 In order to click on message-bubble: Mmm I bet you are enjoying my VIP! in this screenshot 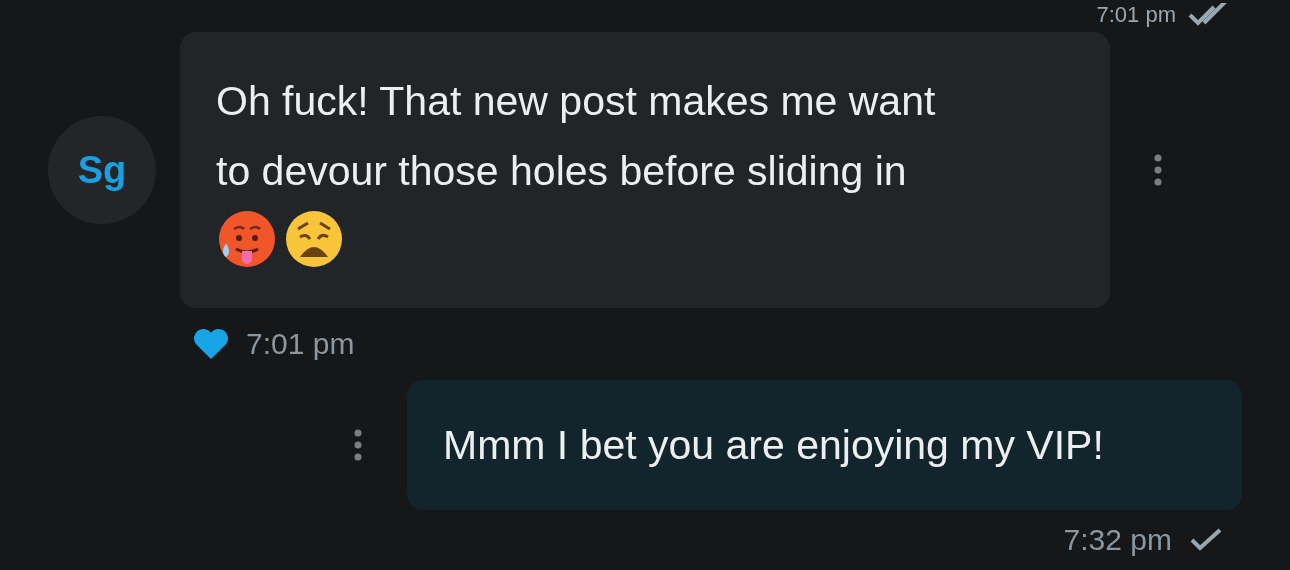, I will do `click(824, 445)`.